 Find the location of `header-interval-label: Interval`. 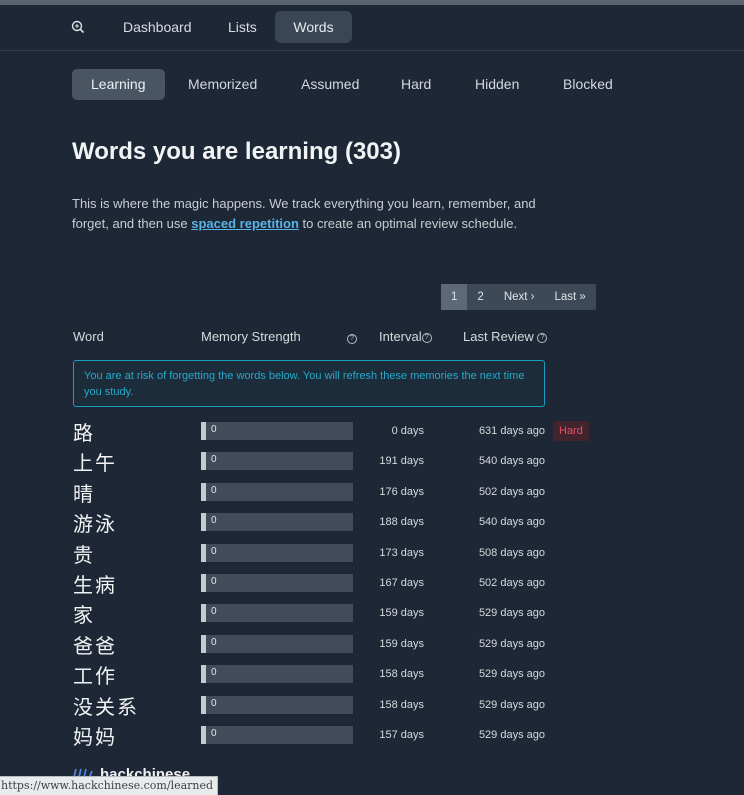

header-interval-label: Interval is located at coordinates (400, 336).